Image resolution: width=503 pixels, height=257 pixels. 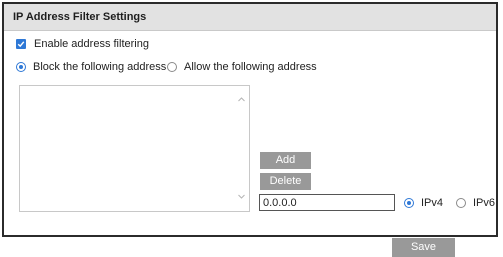 What do you see at coordinates (21, 67) in the screenshot?
I see `block-radio` at bounding box center [21, 67].